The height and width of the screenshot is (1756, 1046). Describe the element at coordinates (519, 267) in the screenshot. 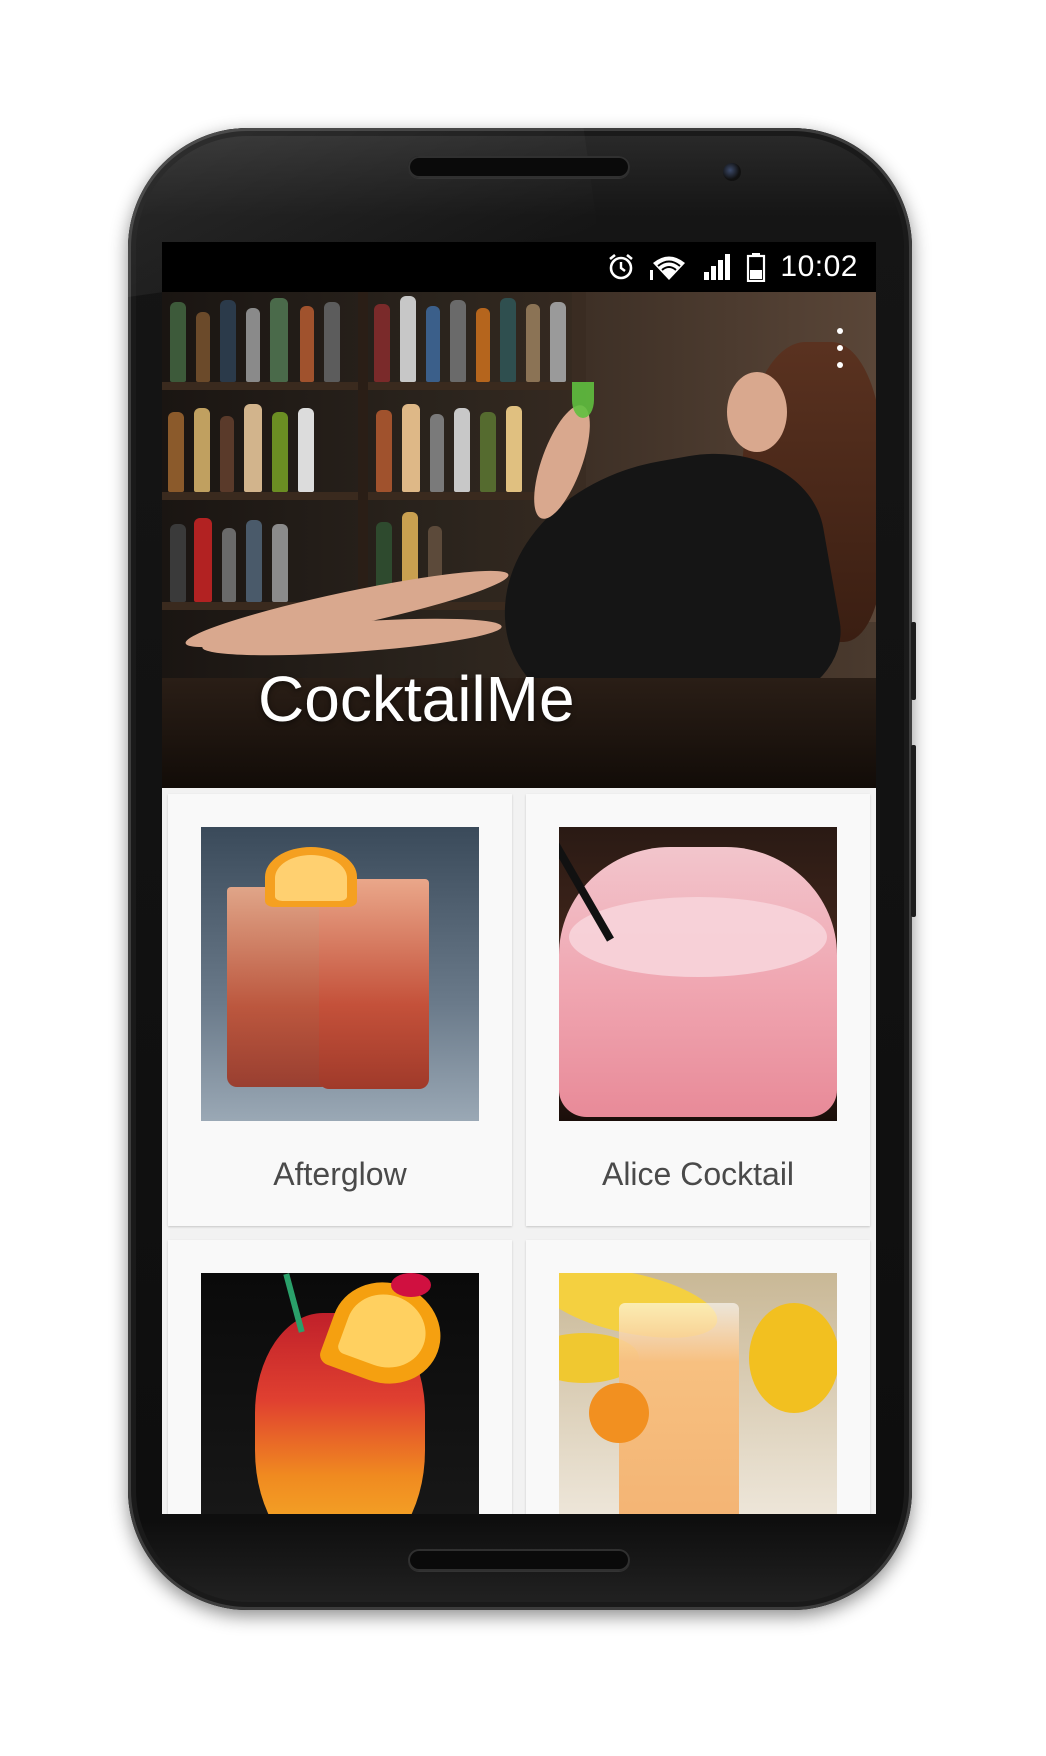

I see `status-bar: 10:02` at that location.